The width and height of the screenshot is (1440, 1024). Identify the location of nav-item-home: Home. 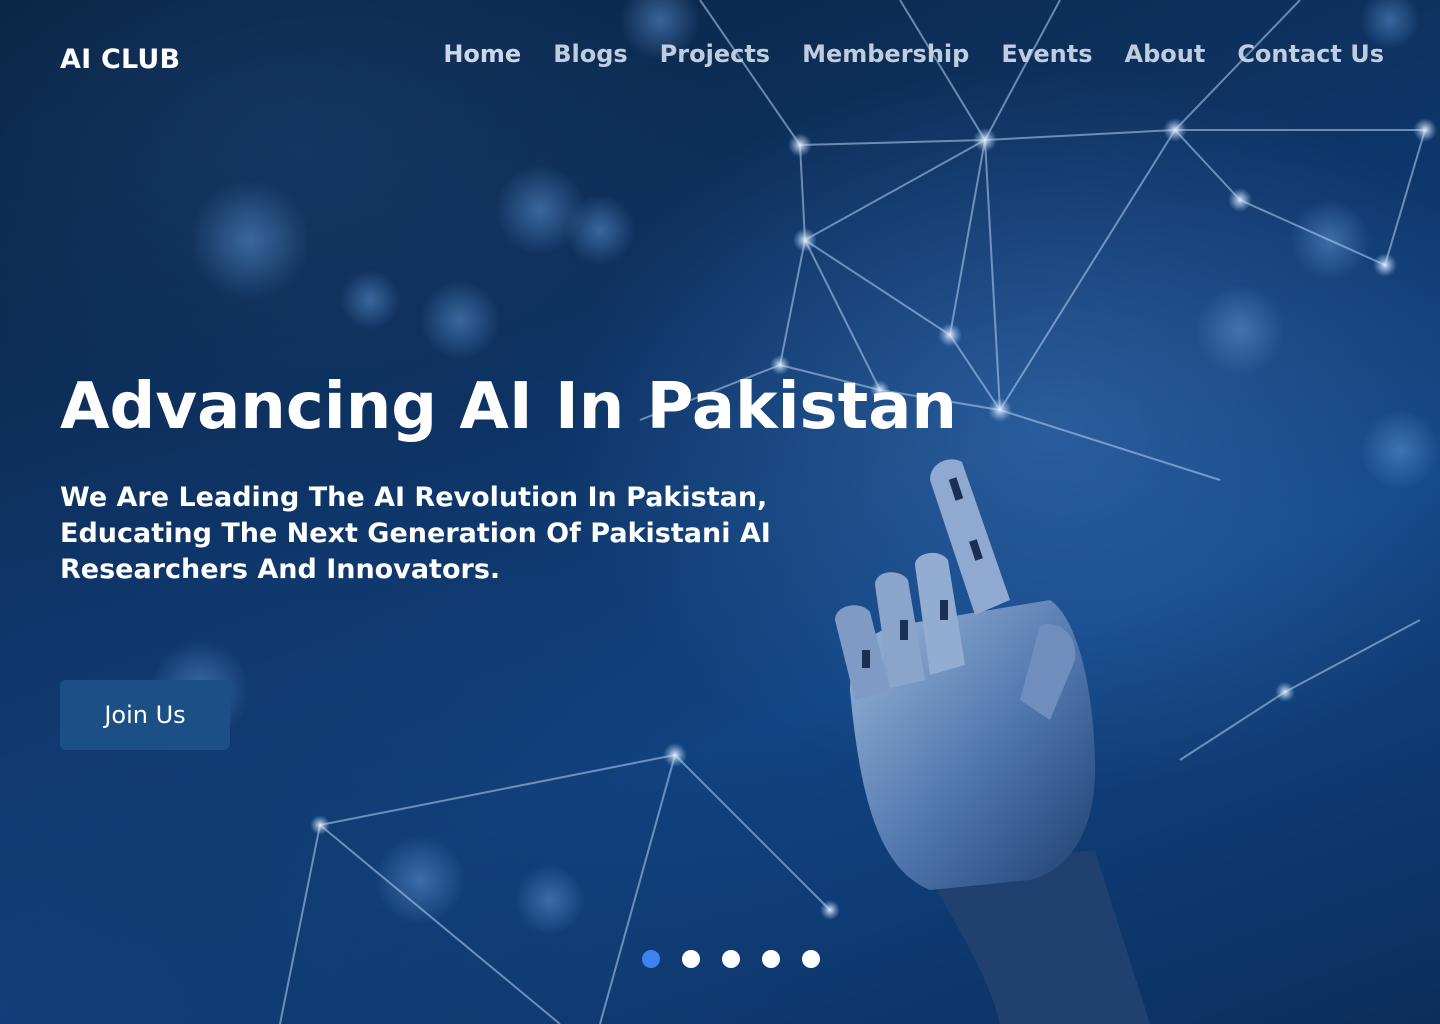
(482, 54).